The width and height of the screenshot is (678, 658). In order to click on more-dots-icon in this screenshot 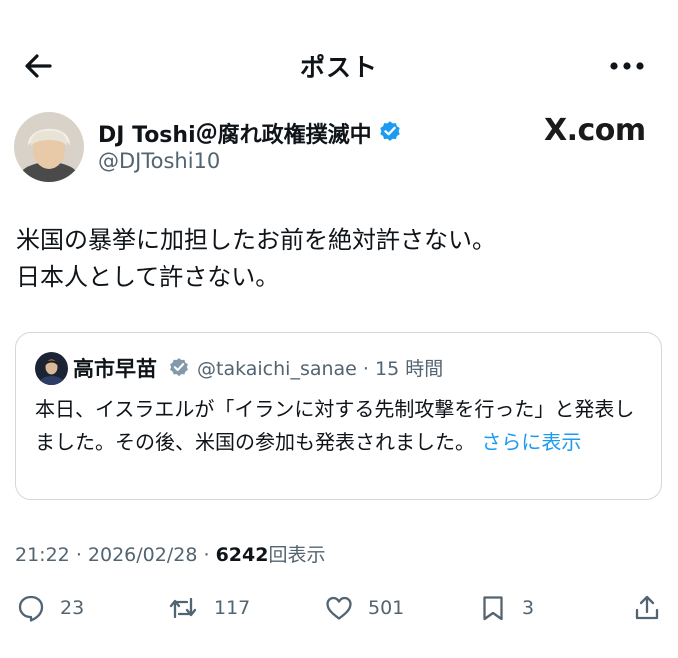, I will do `click(627, 66)`.